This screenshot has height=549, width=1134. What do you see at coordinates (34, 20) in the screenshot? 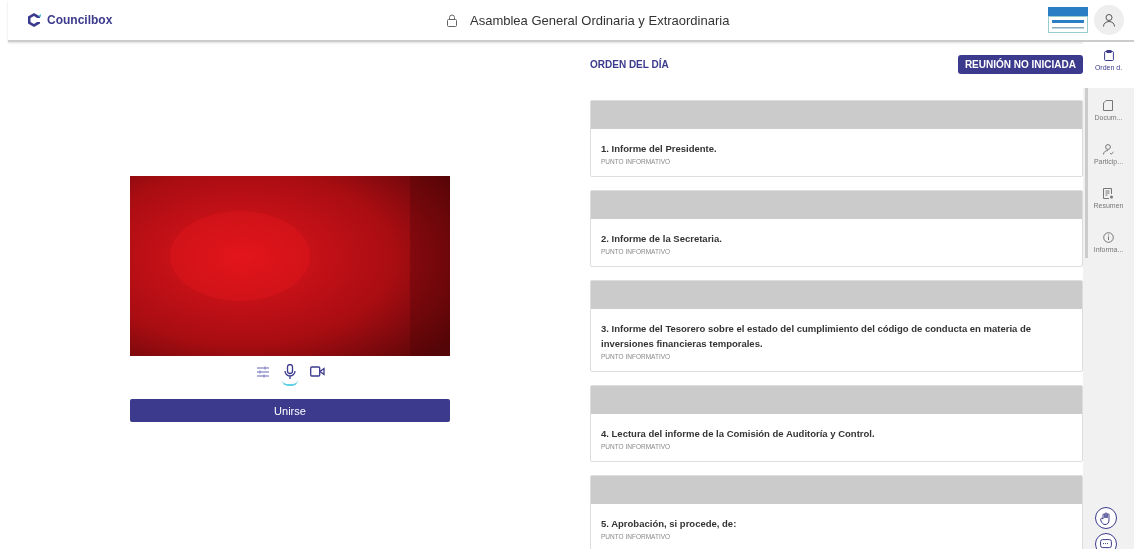
I see `logo-icon` at bounding box center [34, 20].